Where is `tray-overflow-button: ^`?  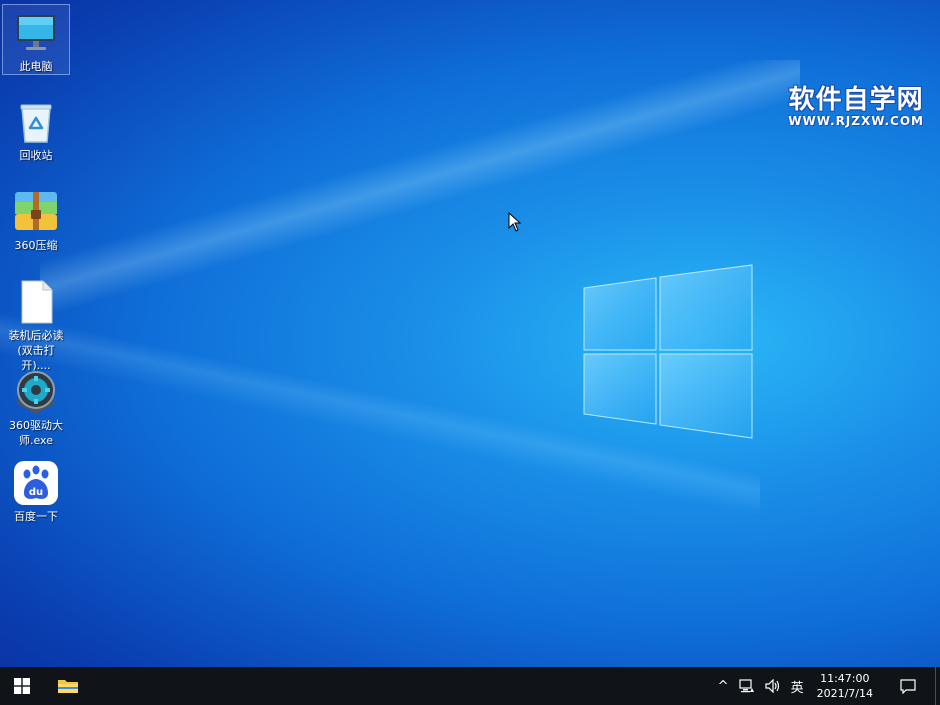
tray-overflow-button: ^ is located at coordinates (723, 686).